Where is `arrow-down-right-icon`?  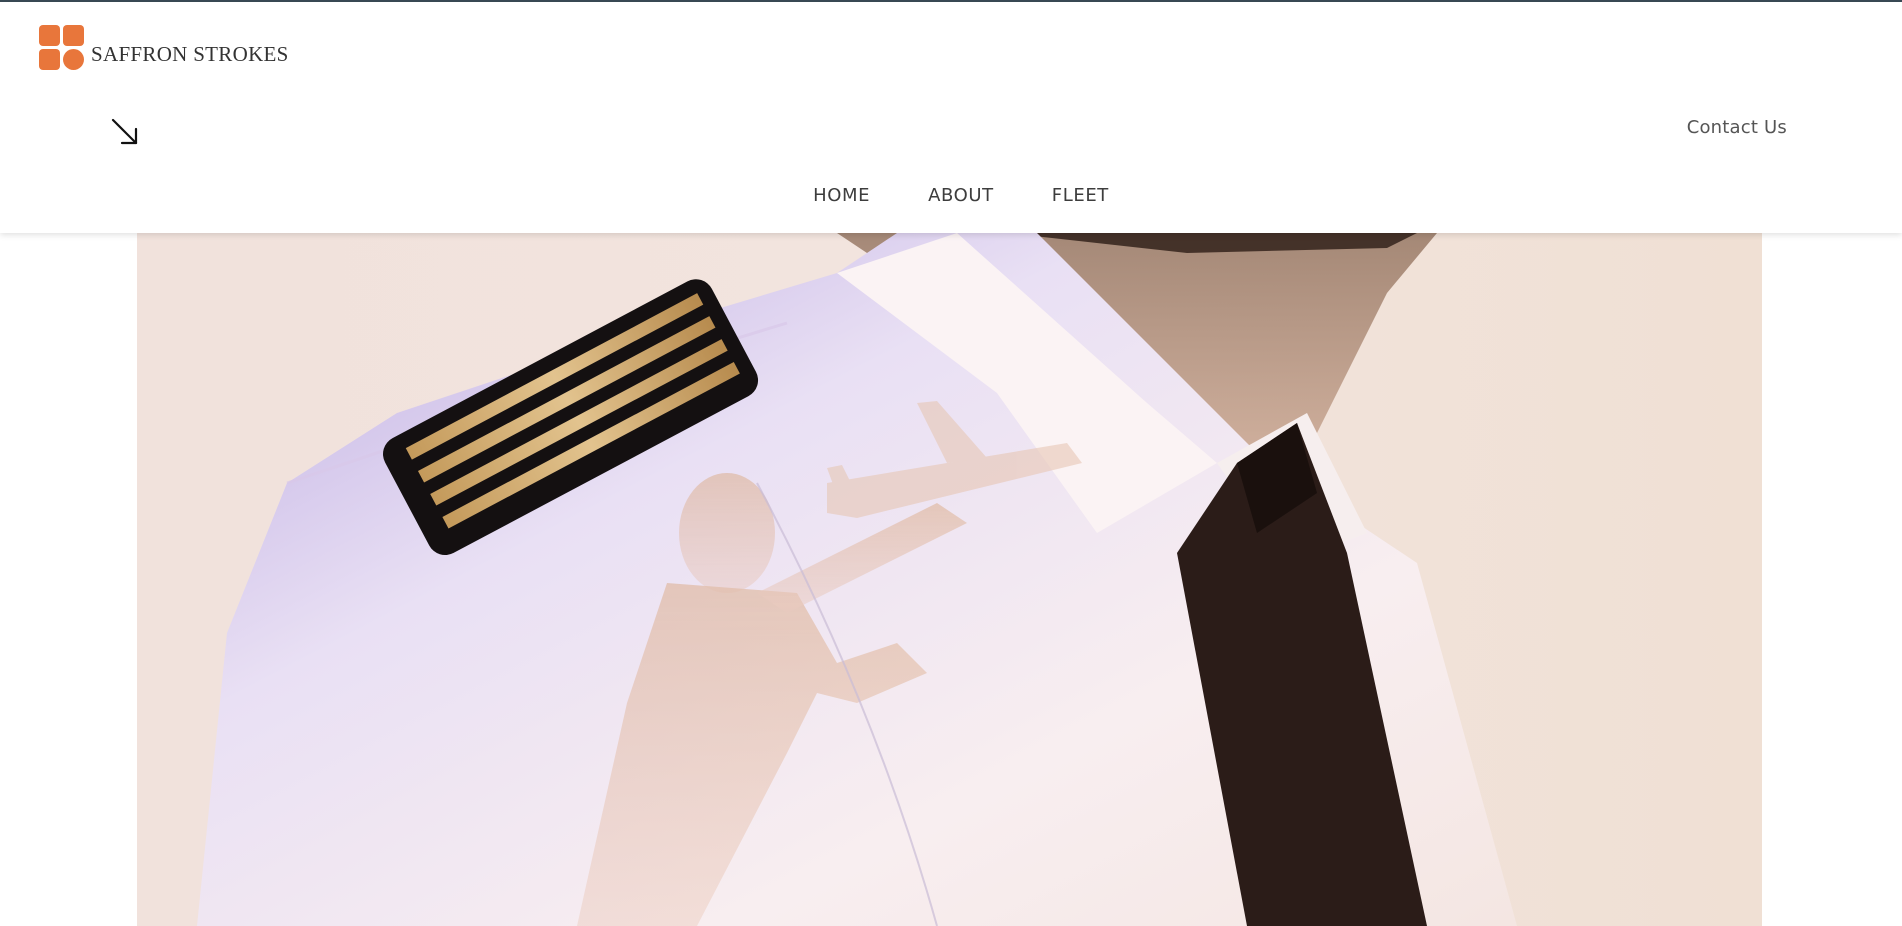 arrow-down-right-icon is located at coordinates (125, 132).